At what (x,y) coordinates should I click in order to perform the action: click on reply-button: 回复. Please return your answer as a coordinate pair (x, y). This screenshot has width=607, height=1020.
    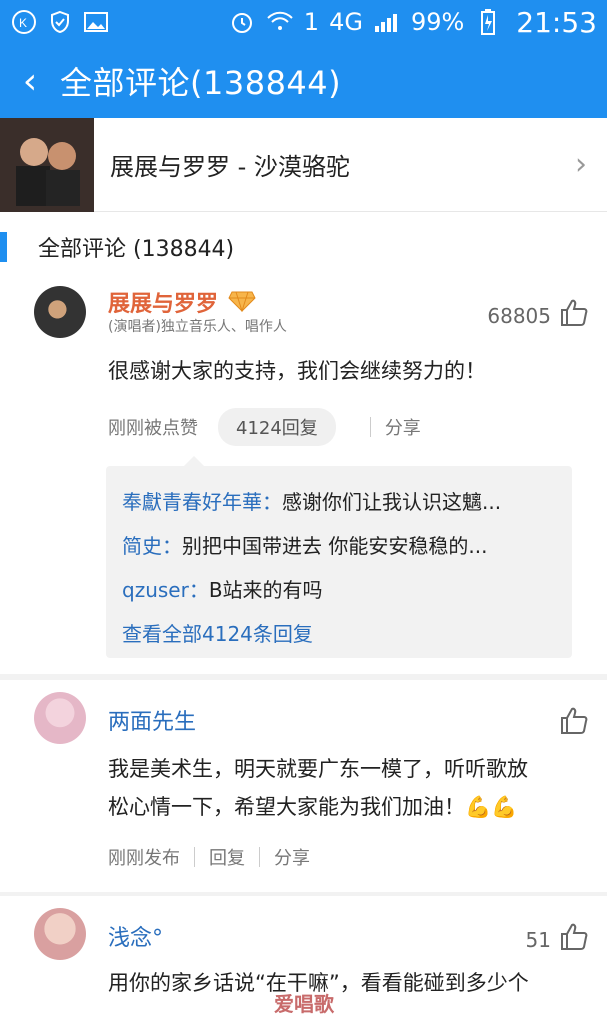
    Looking at the image, I should click on (227, 857).